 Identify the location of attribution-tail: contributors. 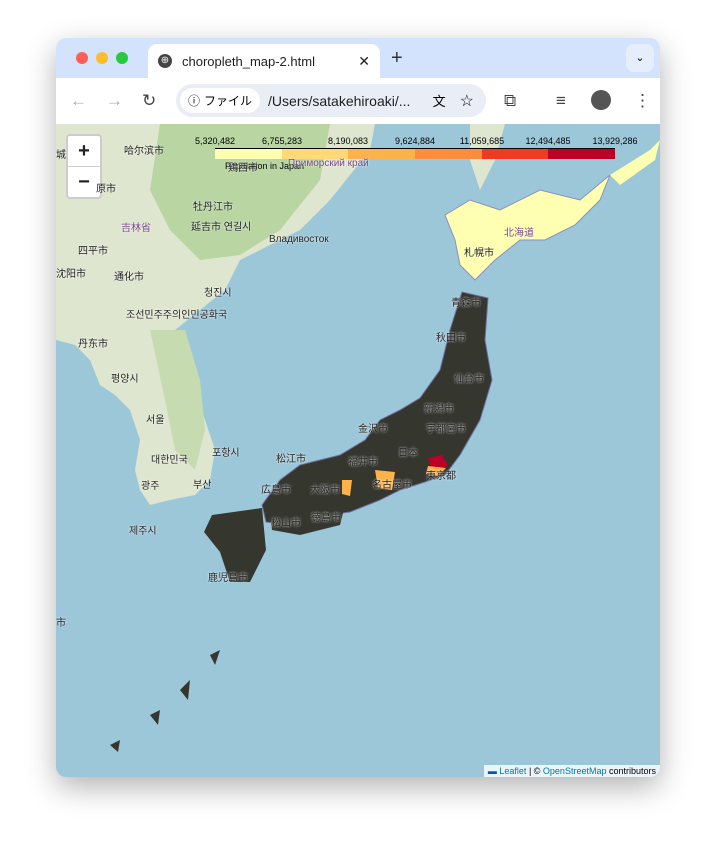
(631, 771).